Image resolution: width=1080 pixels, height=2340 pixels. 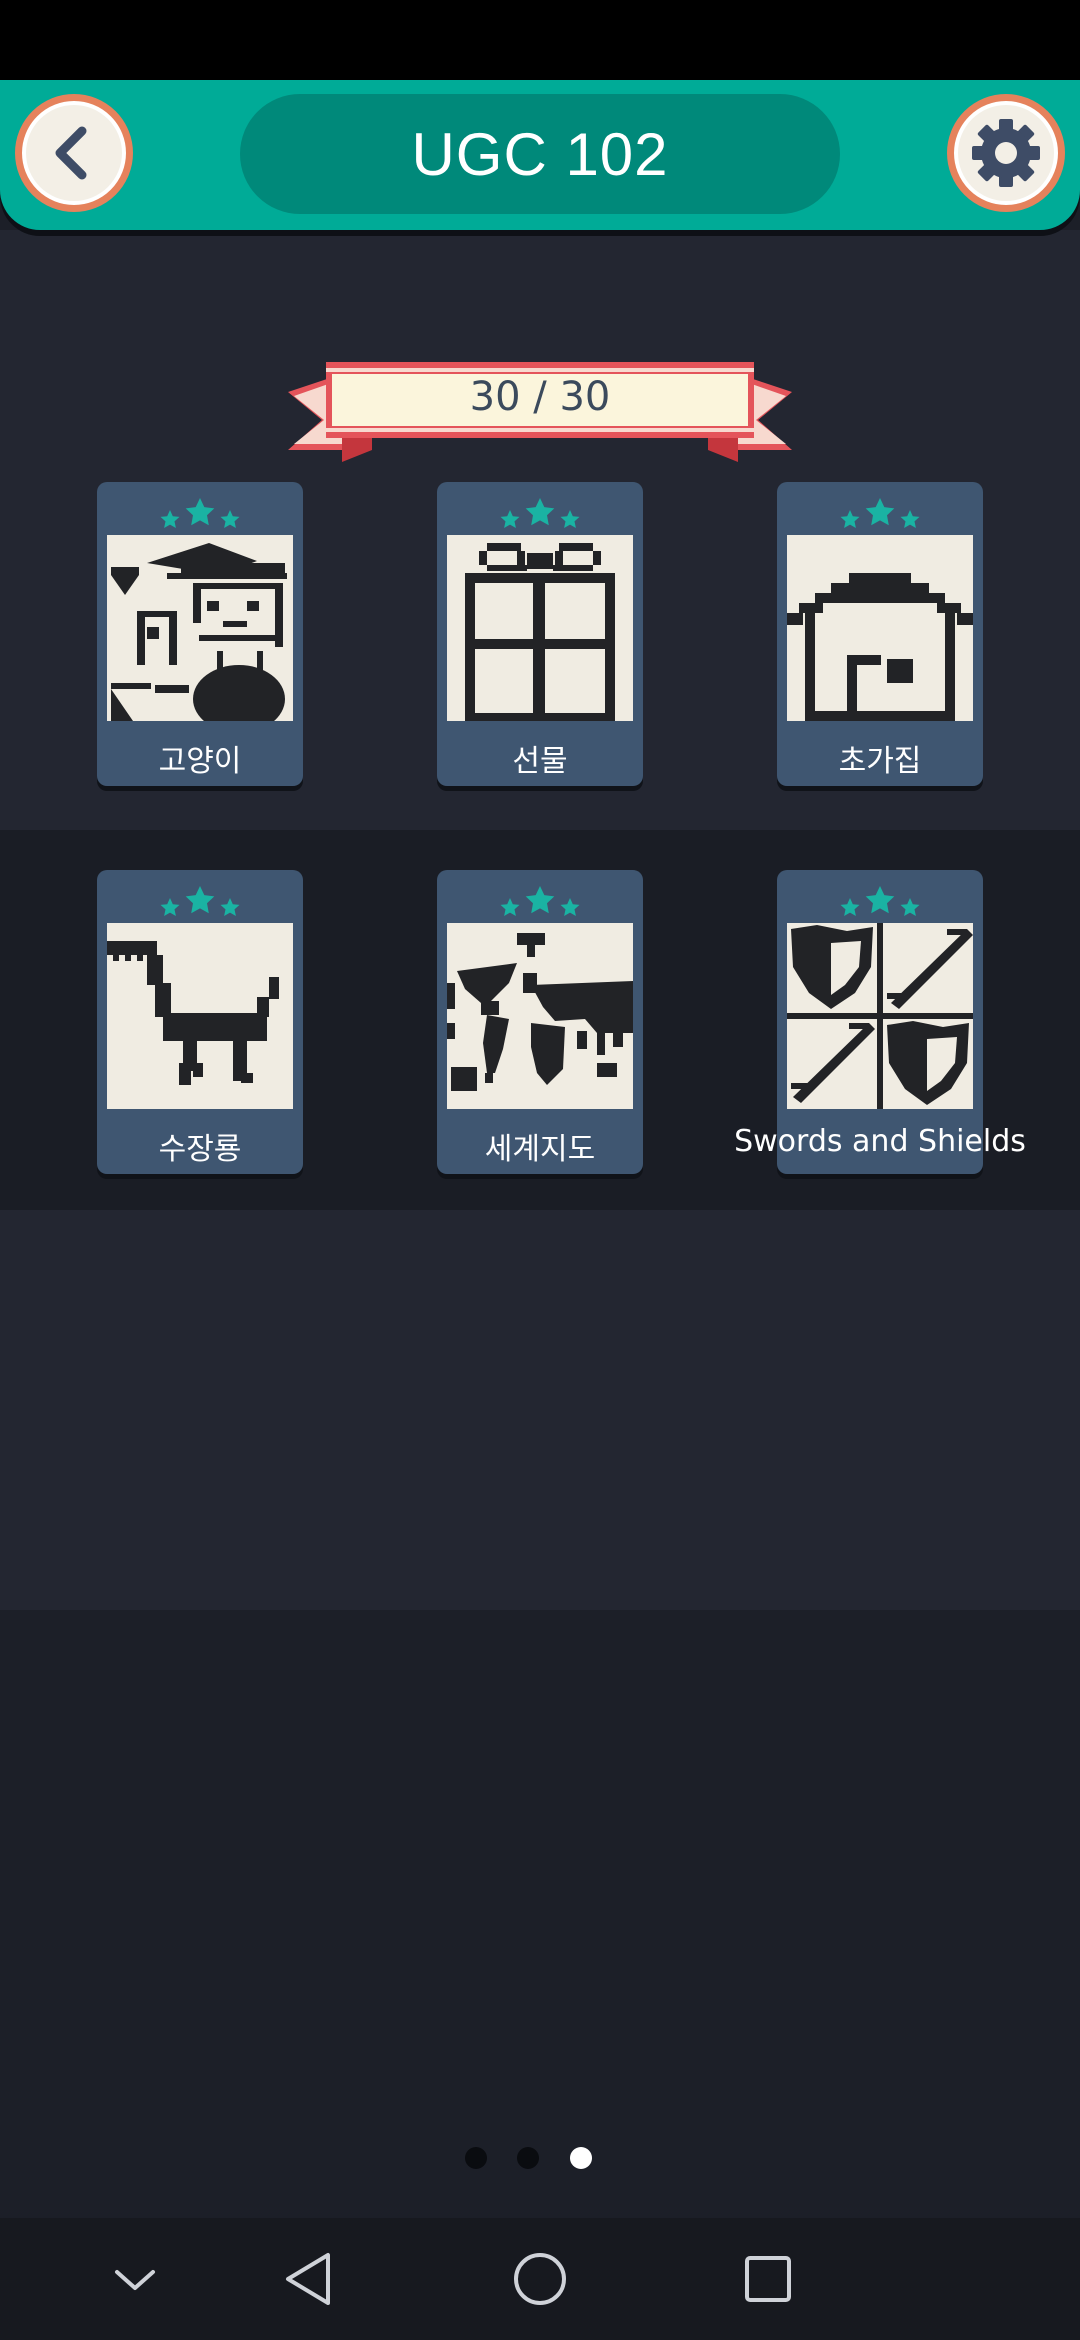 What do you see at coordinates (540, 628) in the screenshot?
I see `gift-pixel-art` at bounding box center [540, 628].